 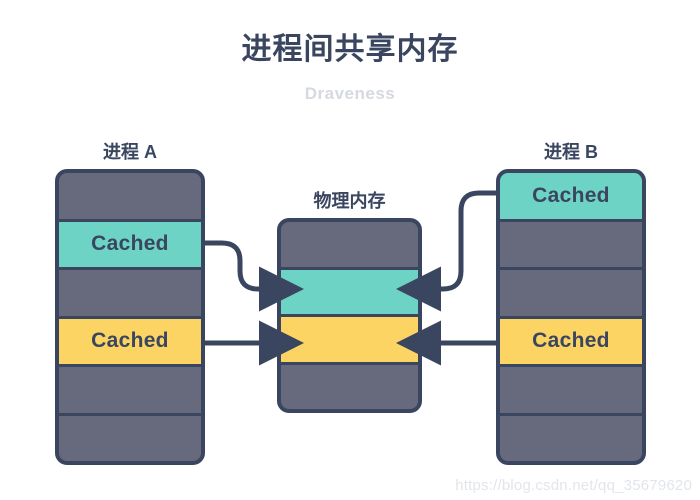 I want to click on process-b-row-4: Cached, so click(x=571, y=341).